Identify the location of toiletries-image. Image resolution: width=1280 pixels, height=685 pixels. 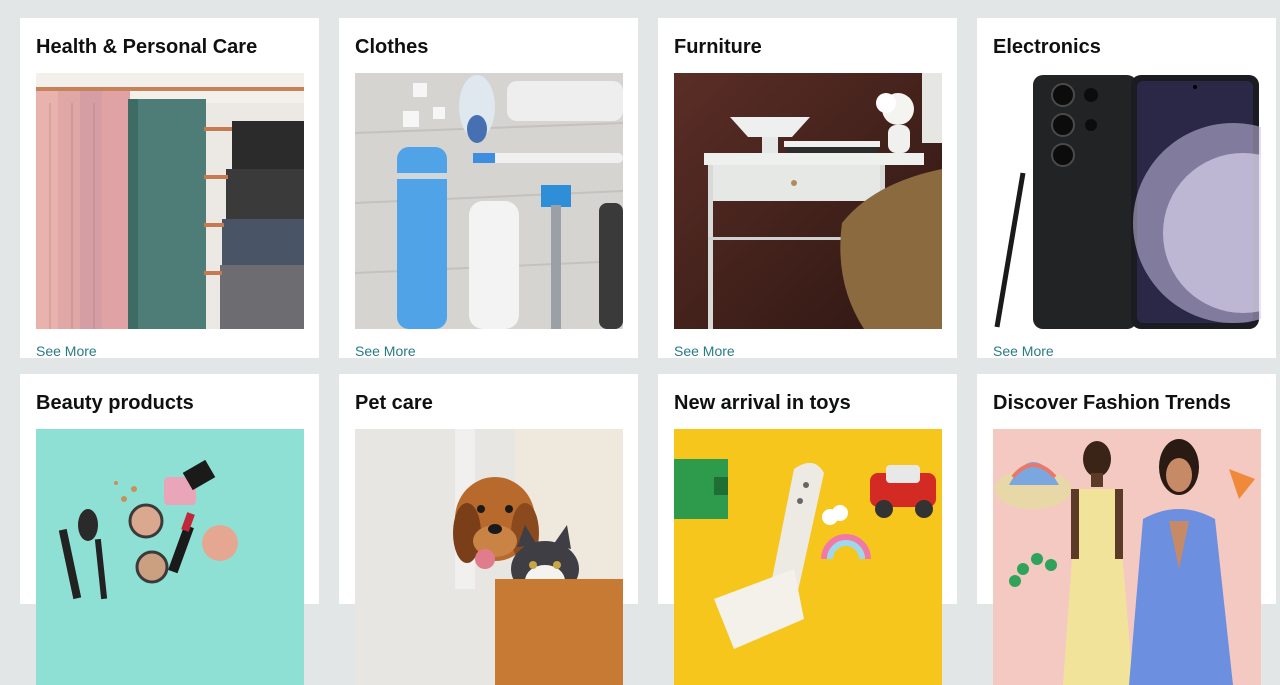
(489, 201).